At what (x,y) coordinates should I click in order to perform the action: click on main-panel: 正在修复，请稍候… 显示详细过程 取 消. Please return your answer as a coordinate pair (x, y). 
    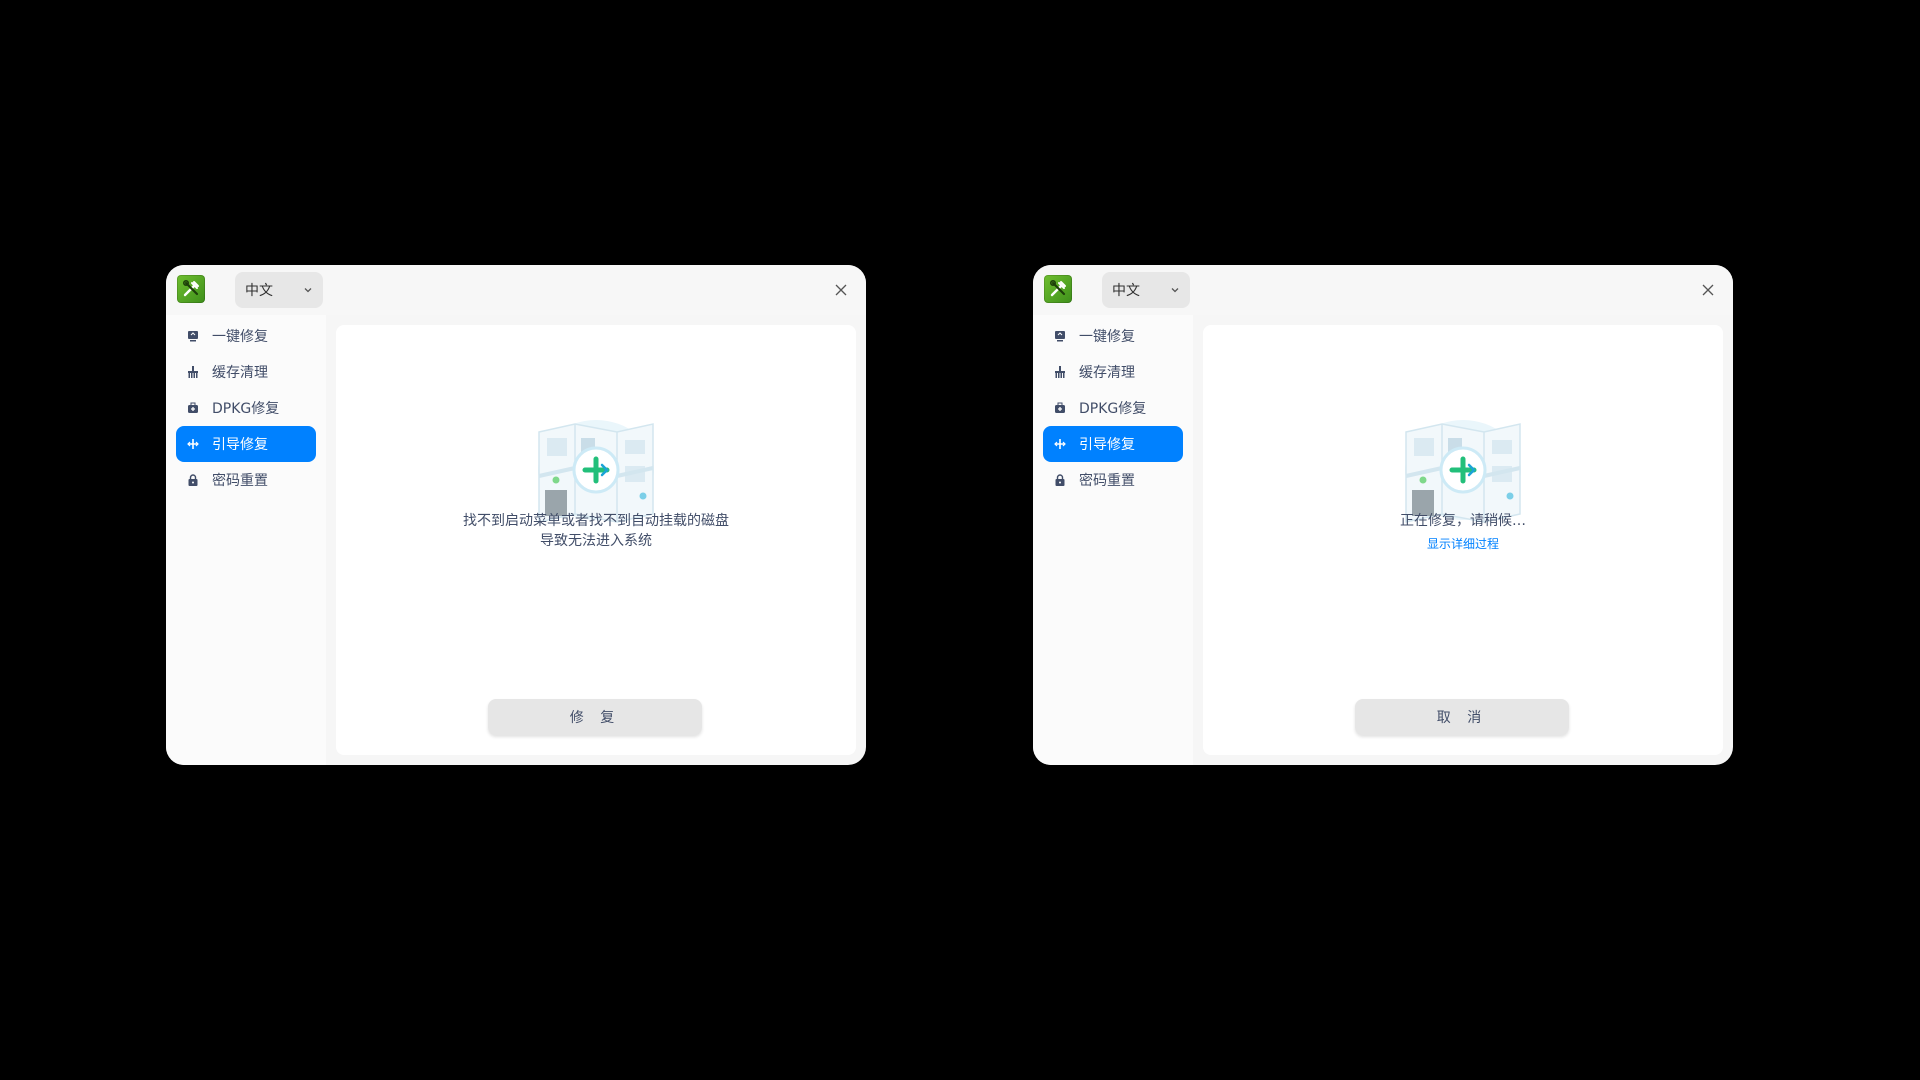
    Looking at the image, I should click on (1463, 540).